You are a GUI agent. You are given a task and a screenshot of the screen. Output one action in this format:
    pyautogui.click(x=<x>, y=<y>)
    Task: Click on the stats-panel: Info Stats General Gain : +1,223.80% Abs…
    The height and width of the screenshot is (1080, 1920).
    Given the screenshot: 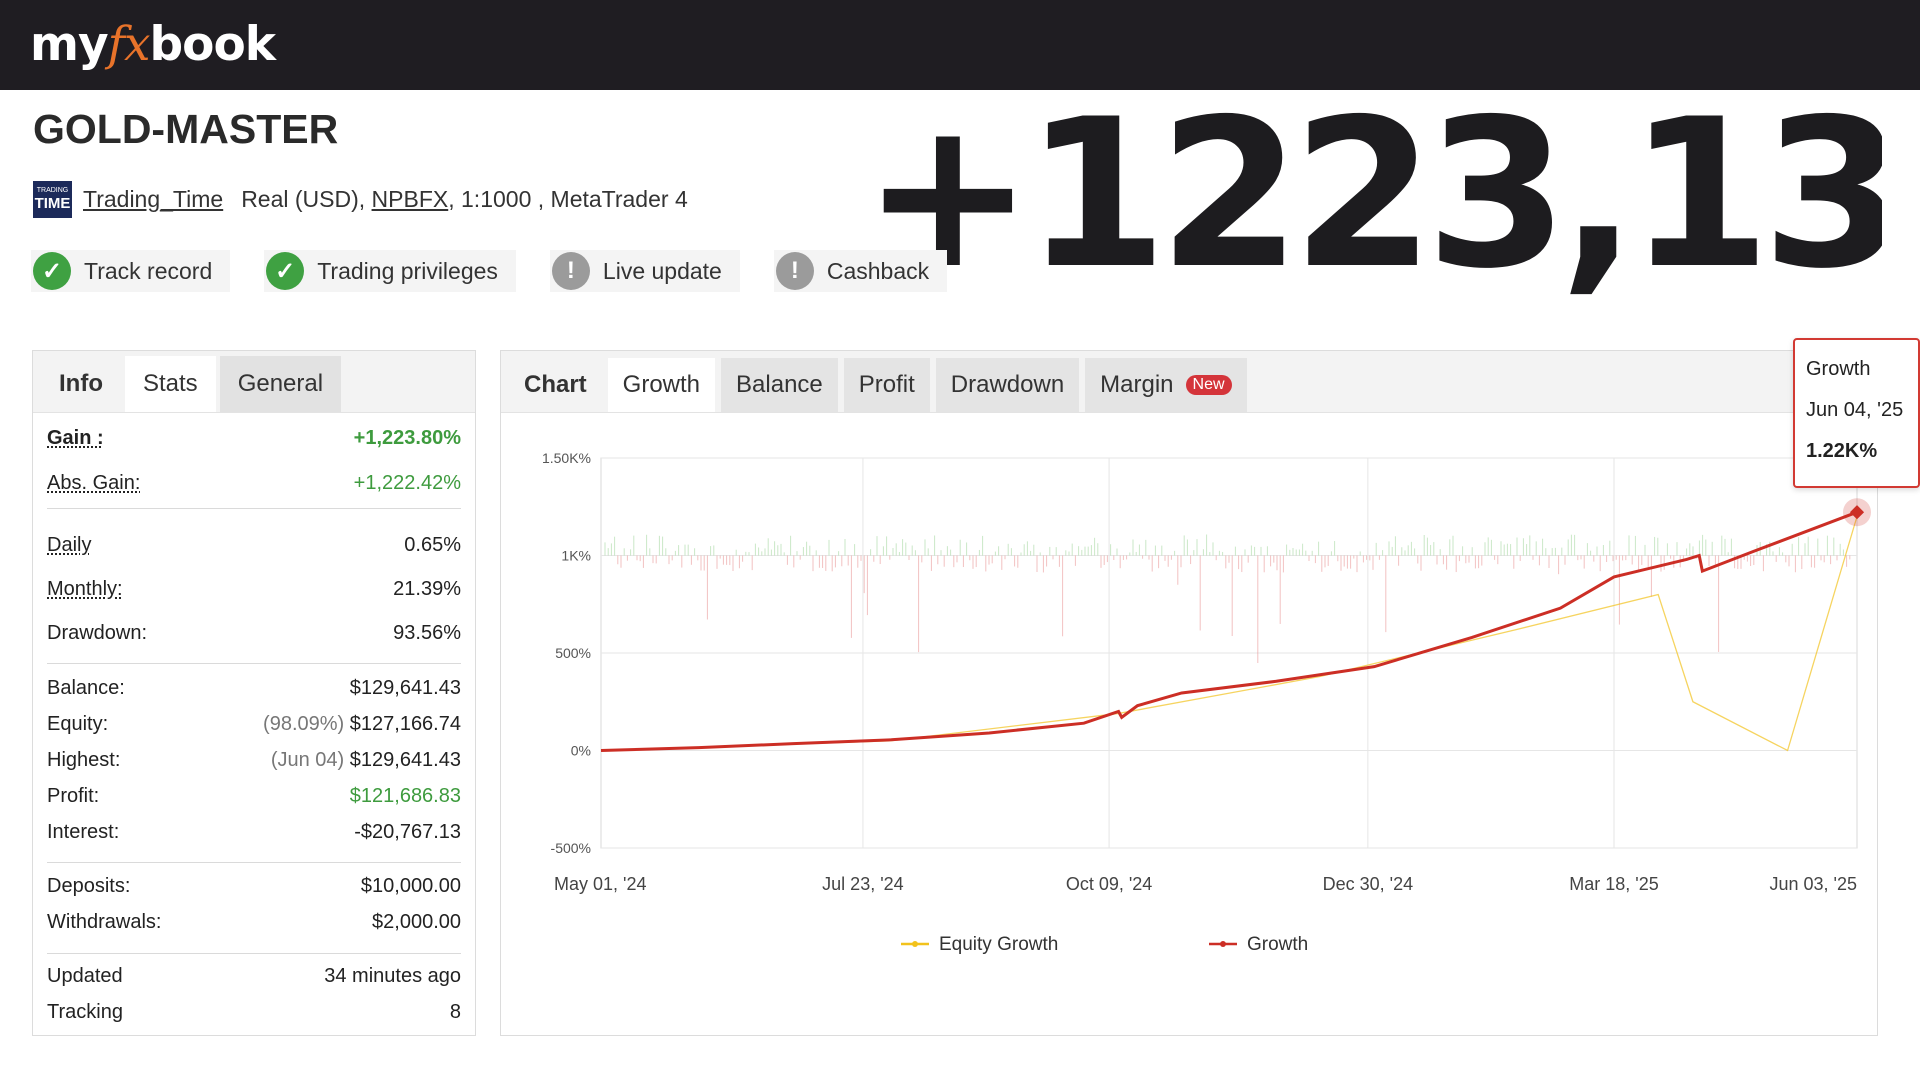 What is the action you would take?
    pyautogui.click(x=254, y=693)
    